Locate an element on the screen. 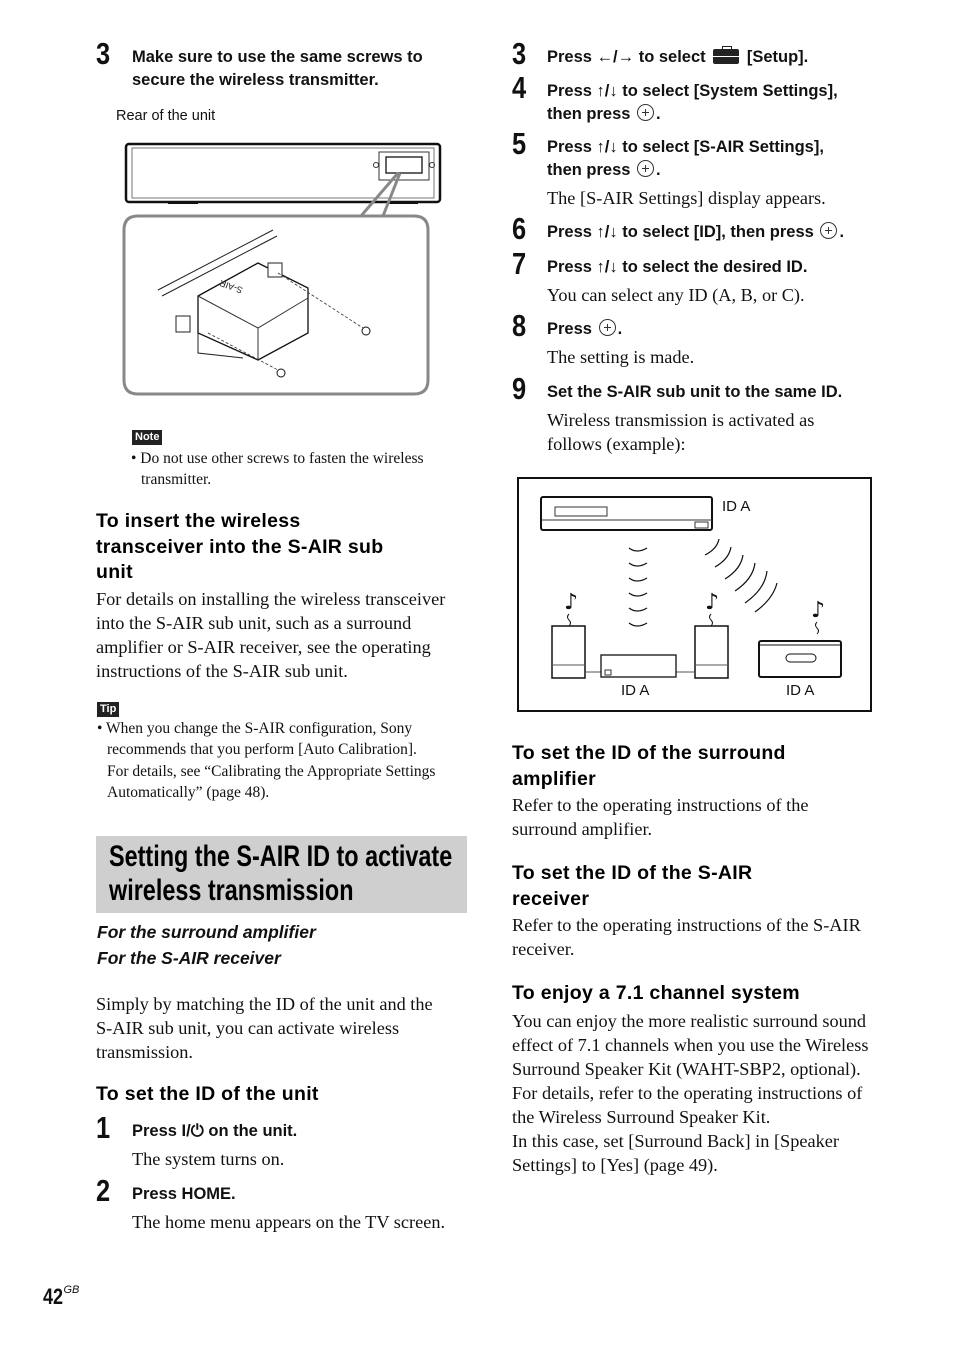  step-number: 6 is located at coordinates (519, 228).